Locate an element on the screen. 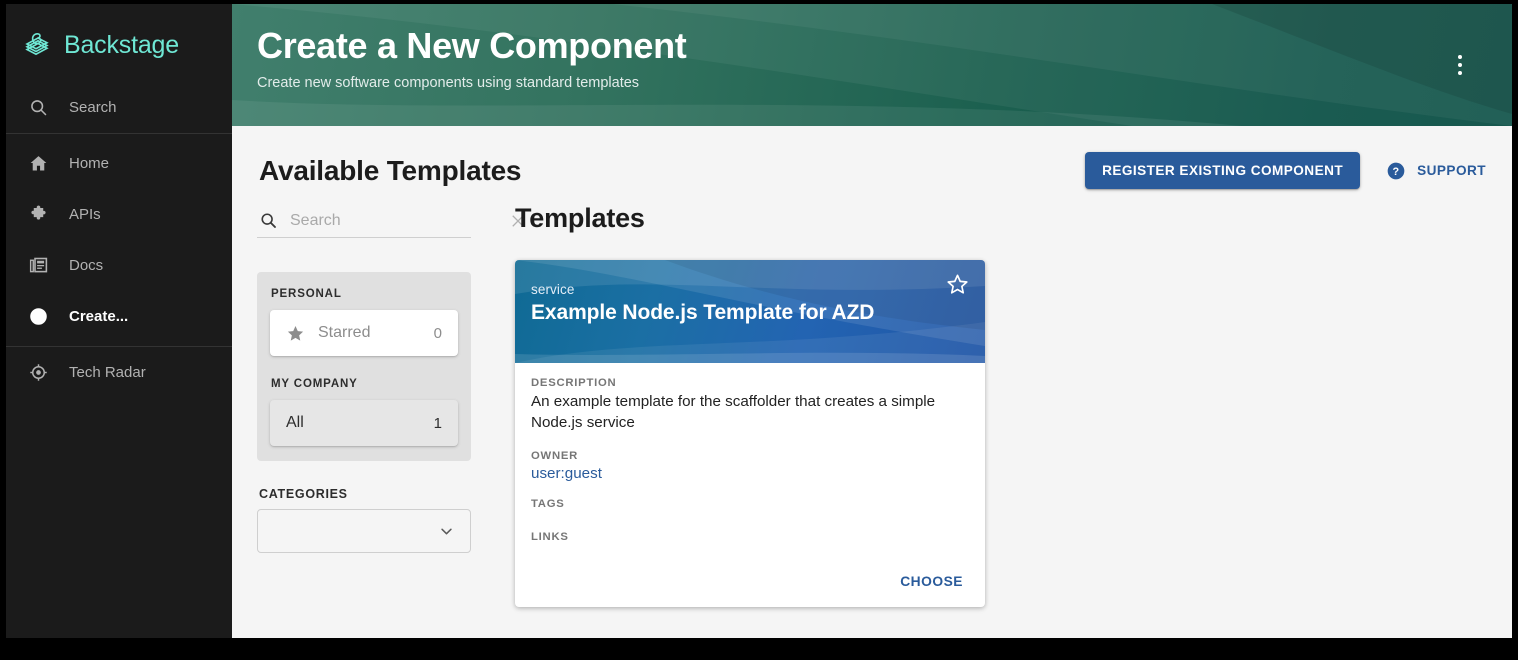  brand-label: Backstage is located at coordinates (121, 44).